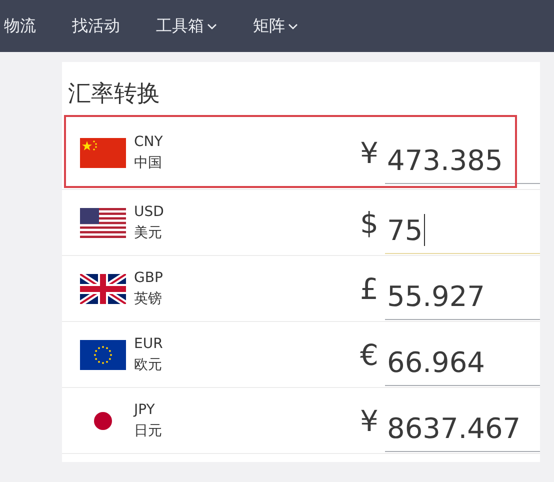 The width and height of the screenshot is (554, 482). I want to click on currency-code: USD, so click(149, 212).